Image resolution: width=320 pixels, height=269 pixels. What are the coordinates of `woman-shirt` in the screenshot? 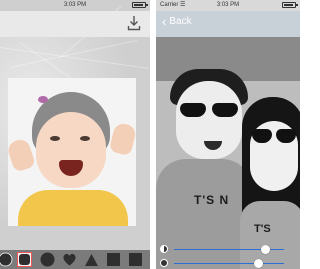 It's located at (270, 235).